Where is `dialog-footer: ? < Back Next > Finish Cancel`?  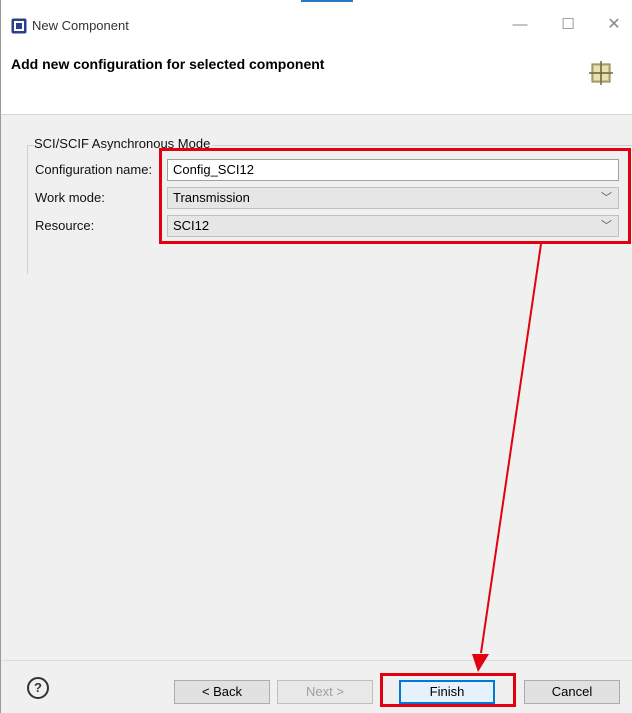 dialog-footer: ? < Back Next > Finish Cancel is located at coordinates (316, 686).